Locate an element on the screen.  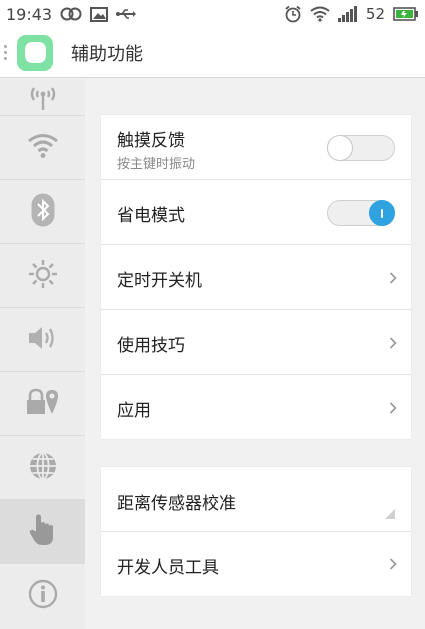
status-bar: 19:43 52 is located at coordinates (212, 14).